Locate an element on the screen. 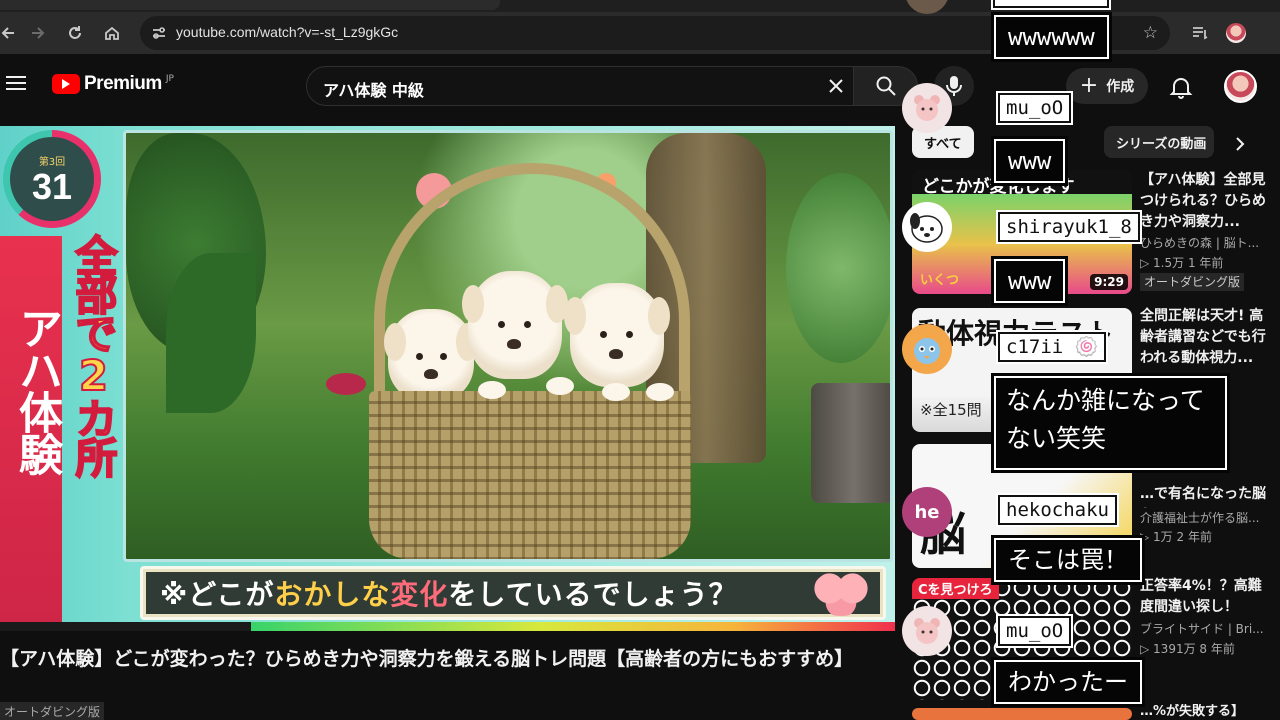 This screenshot has width=1280, height=720. thumbnail-subtext: ※全15問 is located at coordinates (951, 410).